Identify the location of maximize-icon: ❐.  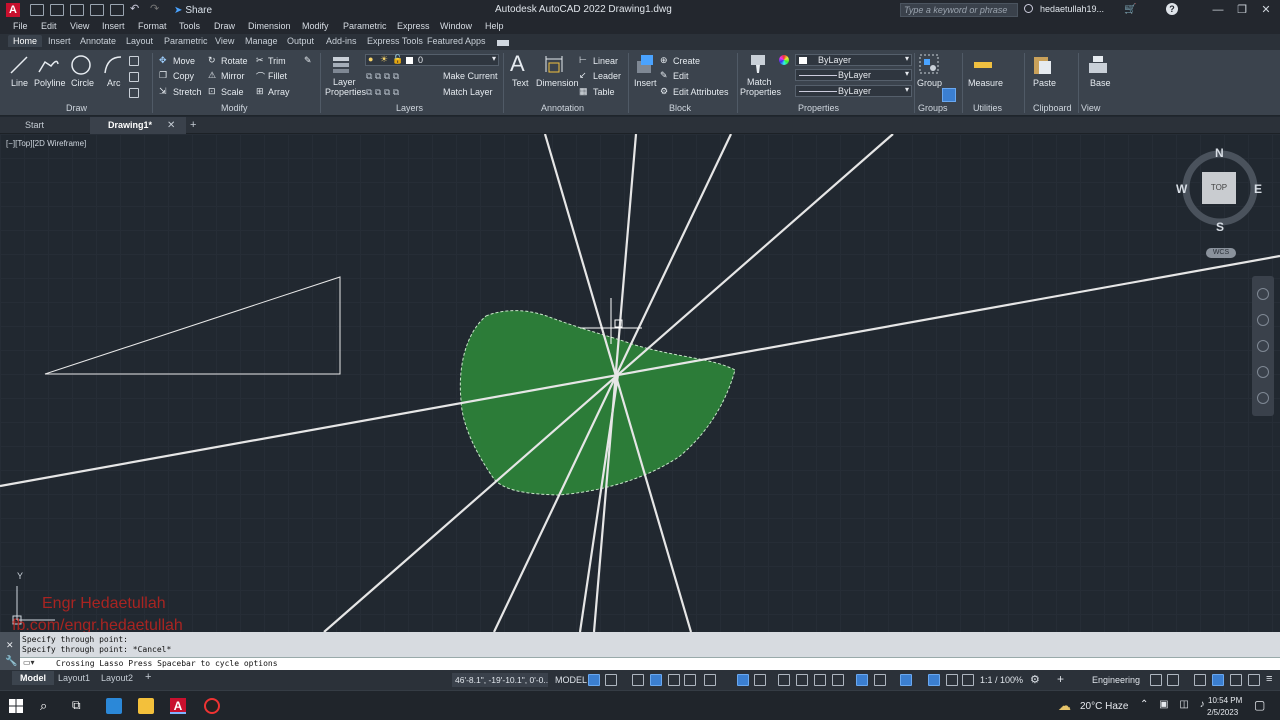
(1242, 10).